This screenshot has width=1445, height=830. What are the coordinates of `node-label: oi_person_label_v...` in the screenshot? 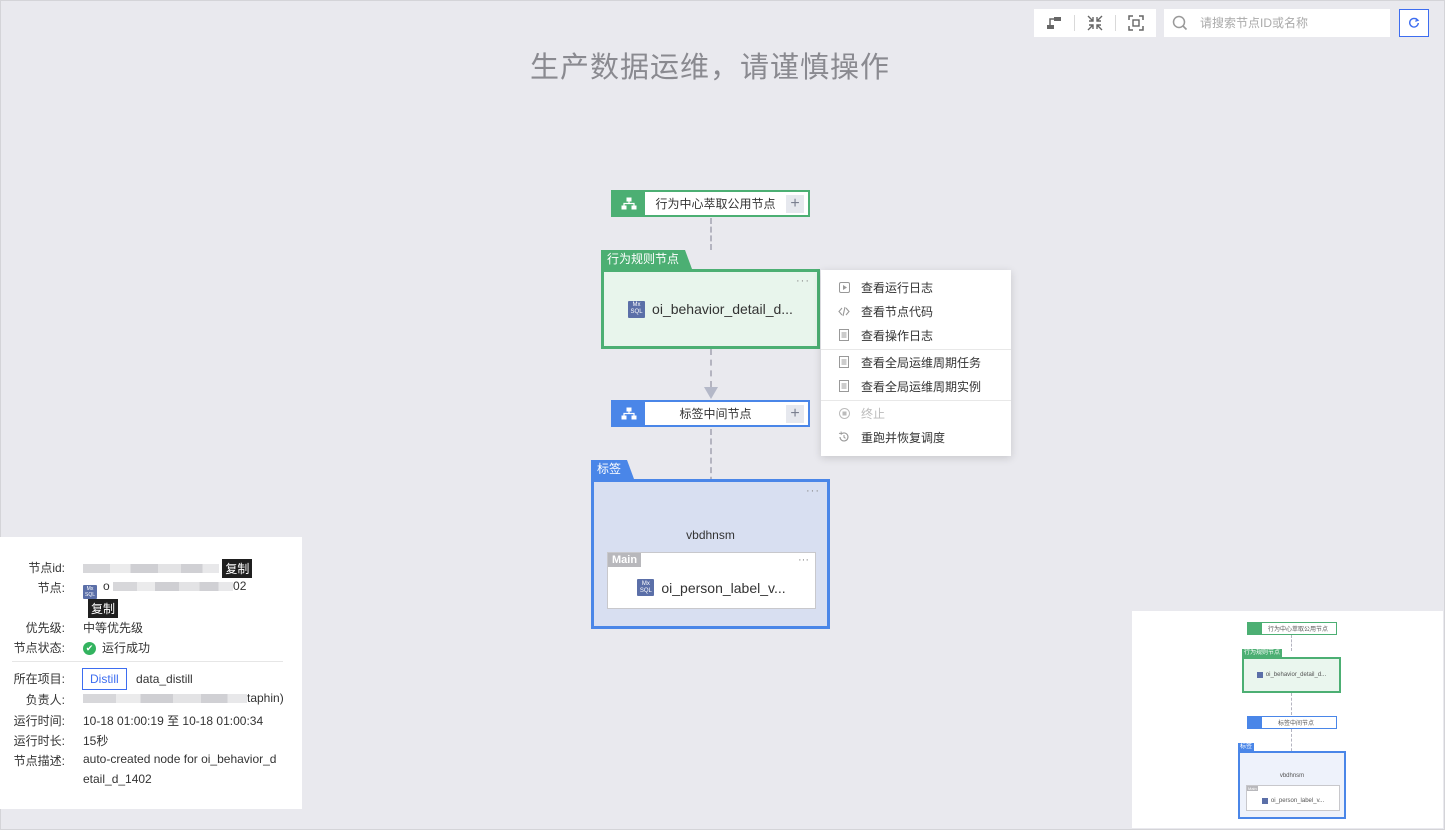 It's located at (723, 587).